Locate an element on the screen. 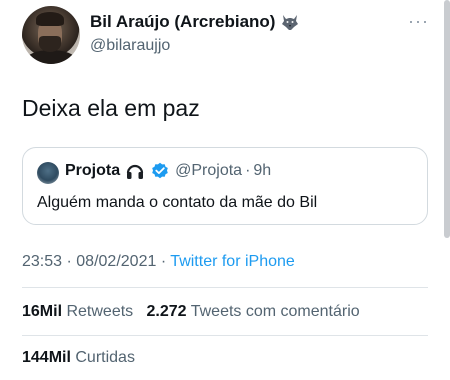 This screenshot has height=380, width=450. likes-count: 144Mil is located at coordinates (46, 357).